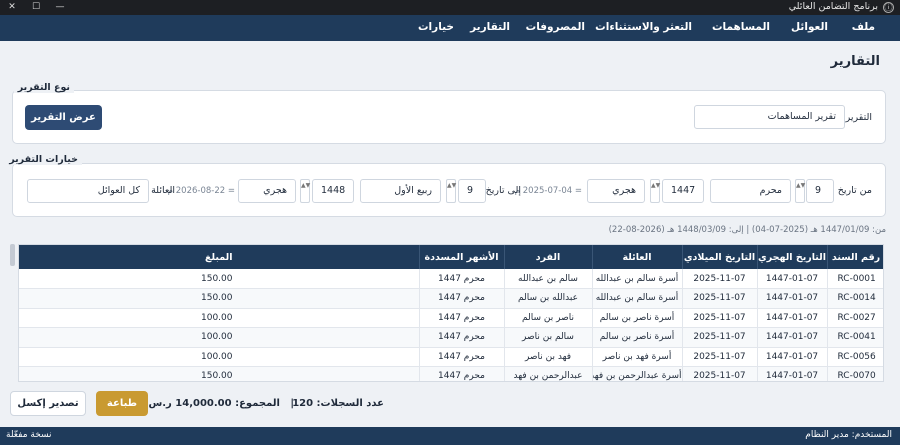 The height and width of the screenshot is (445, 900). I want to click on table-scrollbar, so click(12, 255).